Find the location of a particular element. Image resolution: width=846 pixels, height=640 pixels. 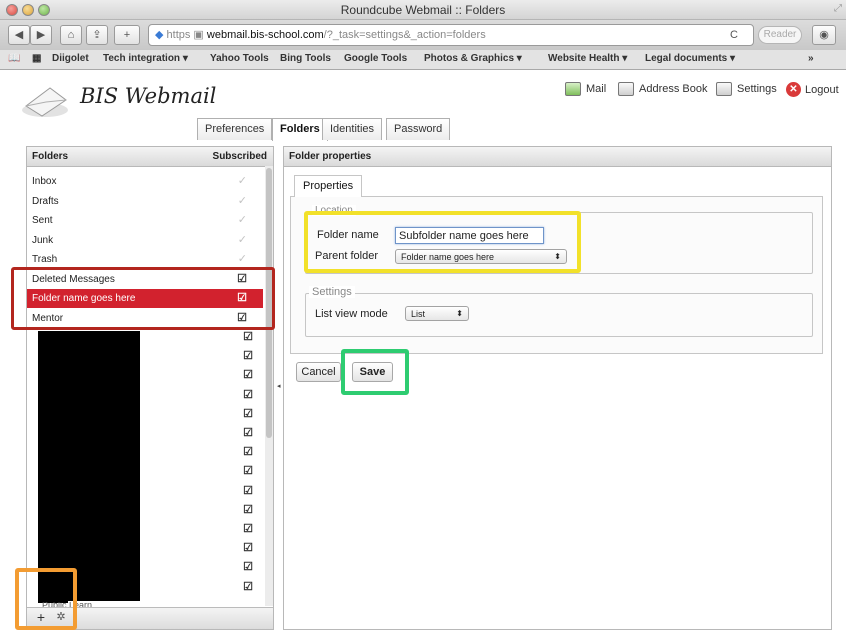

list-view-mode-value: List is located at coordinates (418, 314).